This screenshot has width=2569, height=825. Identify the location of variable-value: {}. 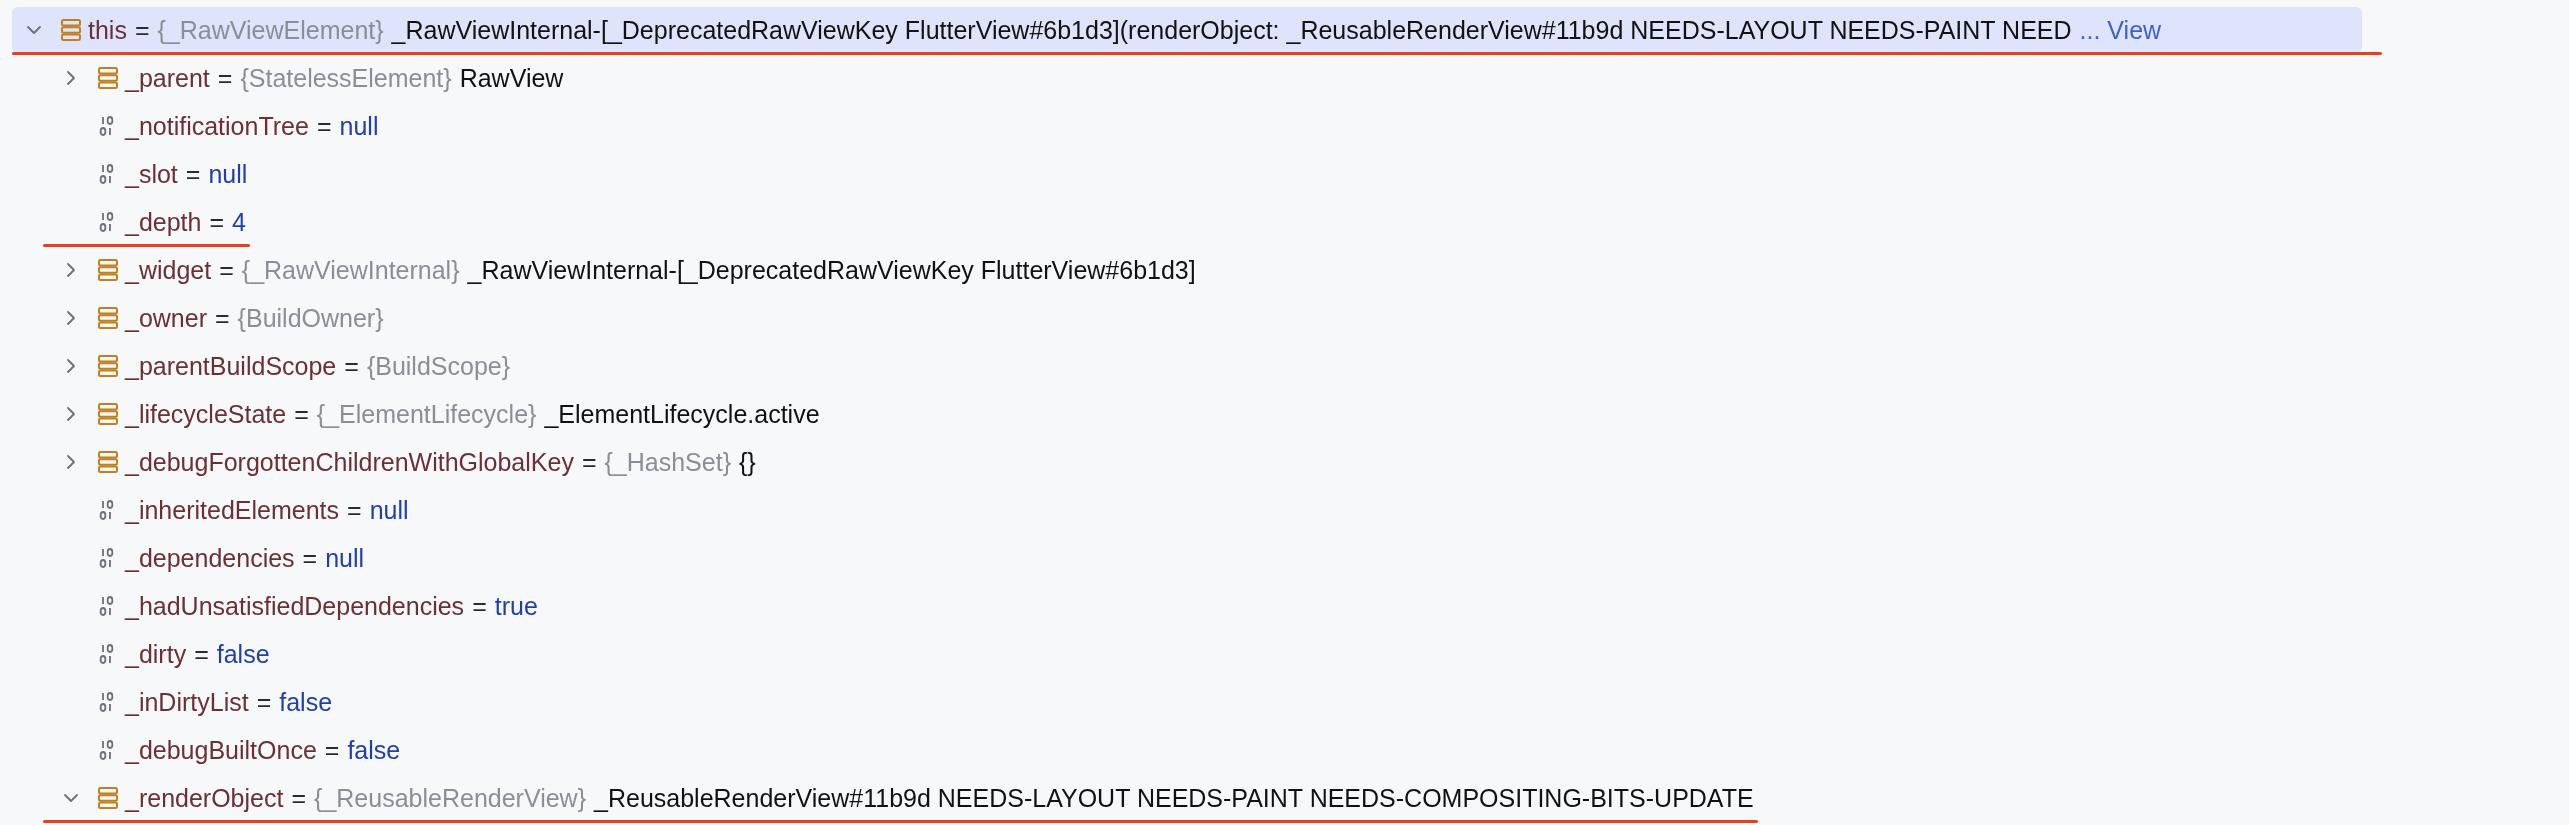
(747, 462).